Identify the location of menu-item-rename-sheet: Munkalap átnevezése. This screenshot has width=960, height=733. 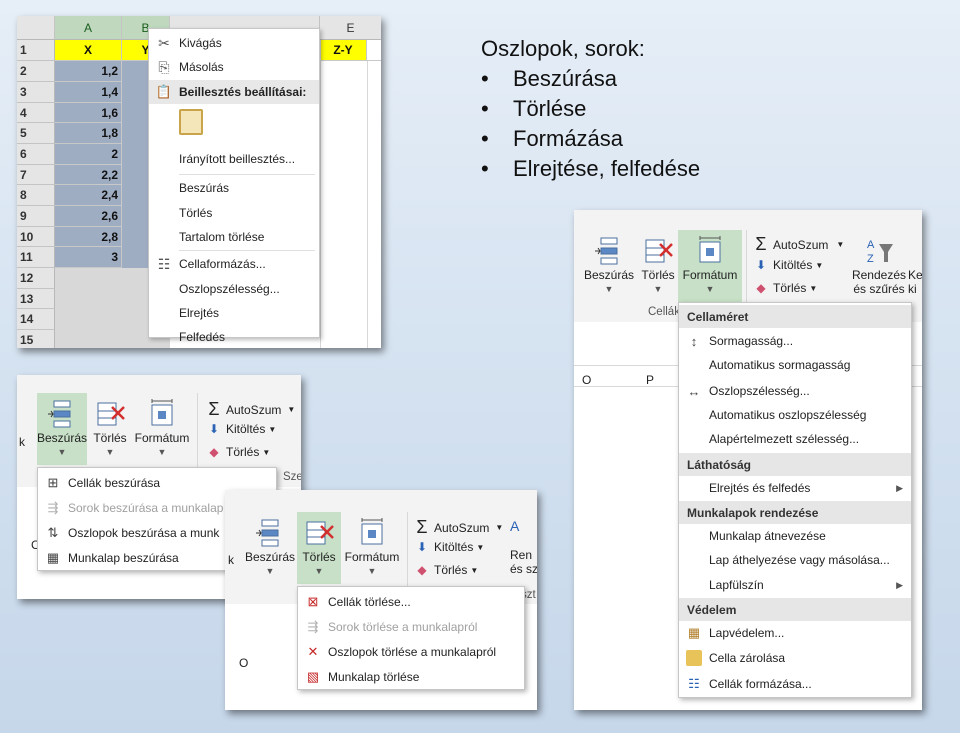
(795, 536).